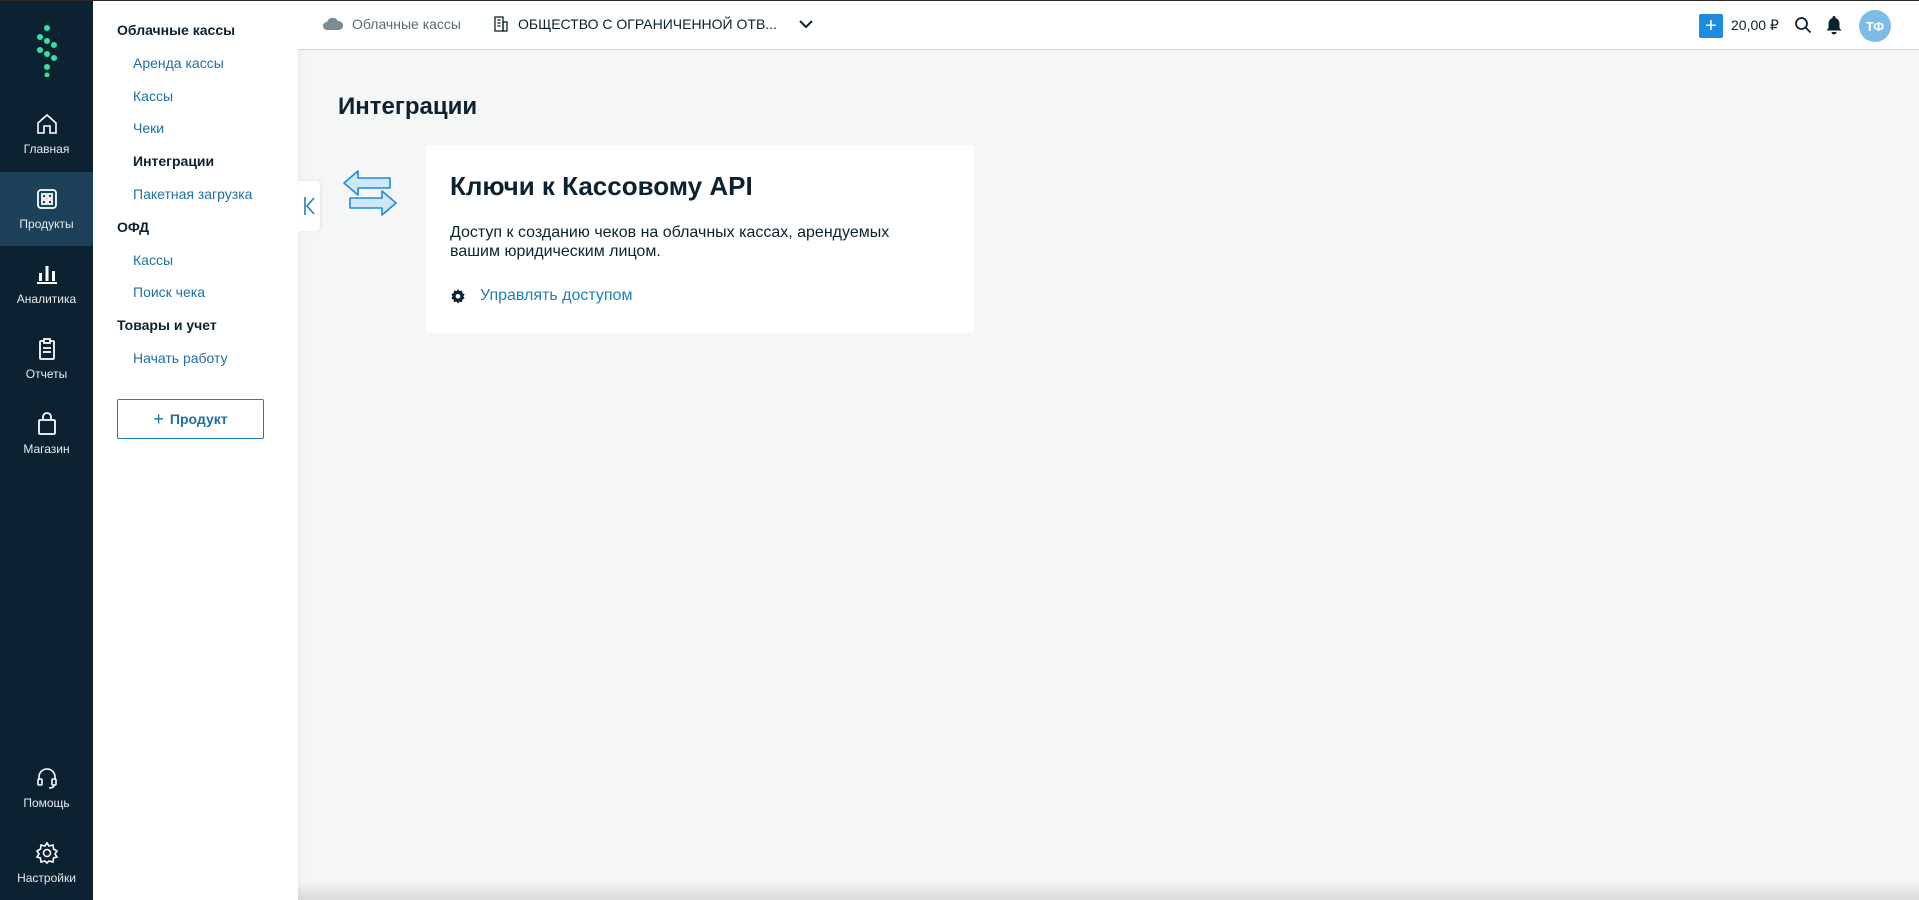 Image resolution: width=1919 pixels, height=900 pixels. I want to click on collapse-sidebar-button, so click(309, 206).